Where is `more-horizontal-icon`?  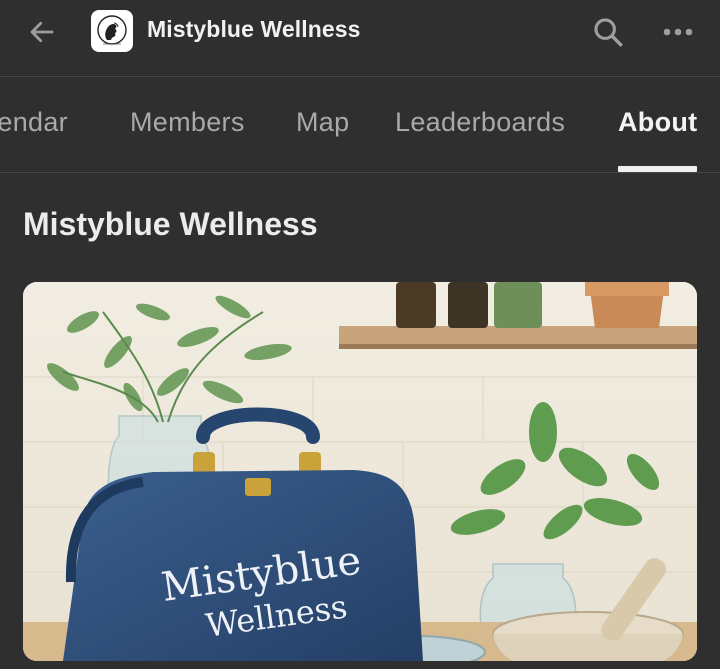 more-horizontal-icon is located at coordinates (678, 32).